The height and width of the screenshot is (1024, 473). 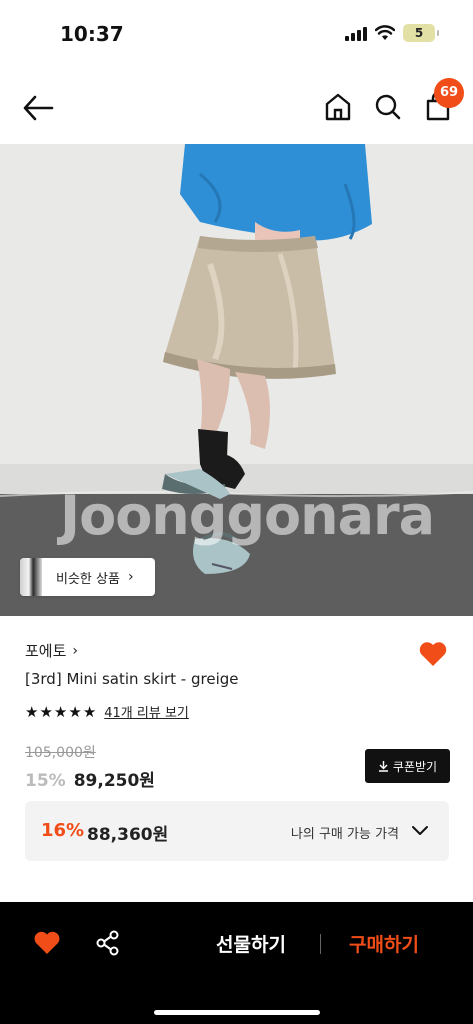 What do you see at coordinates (356, 33) in the screenshot?
I see `signal-icon` at bounding box center [356, 33].